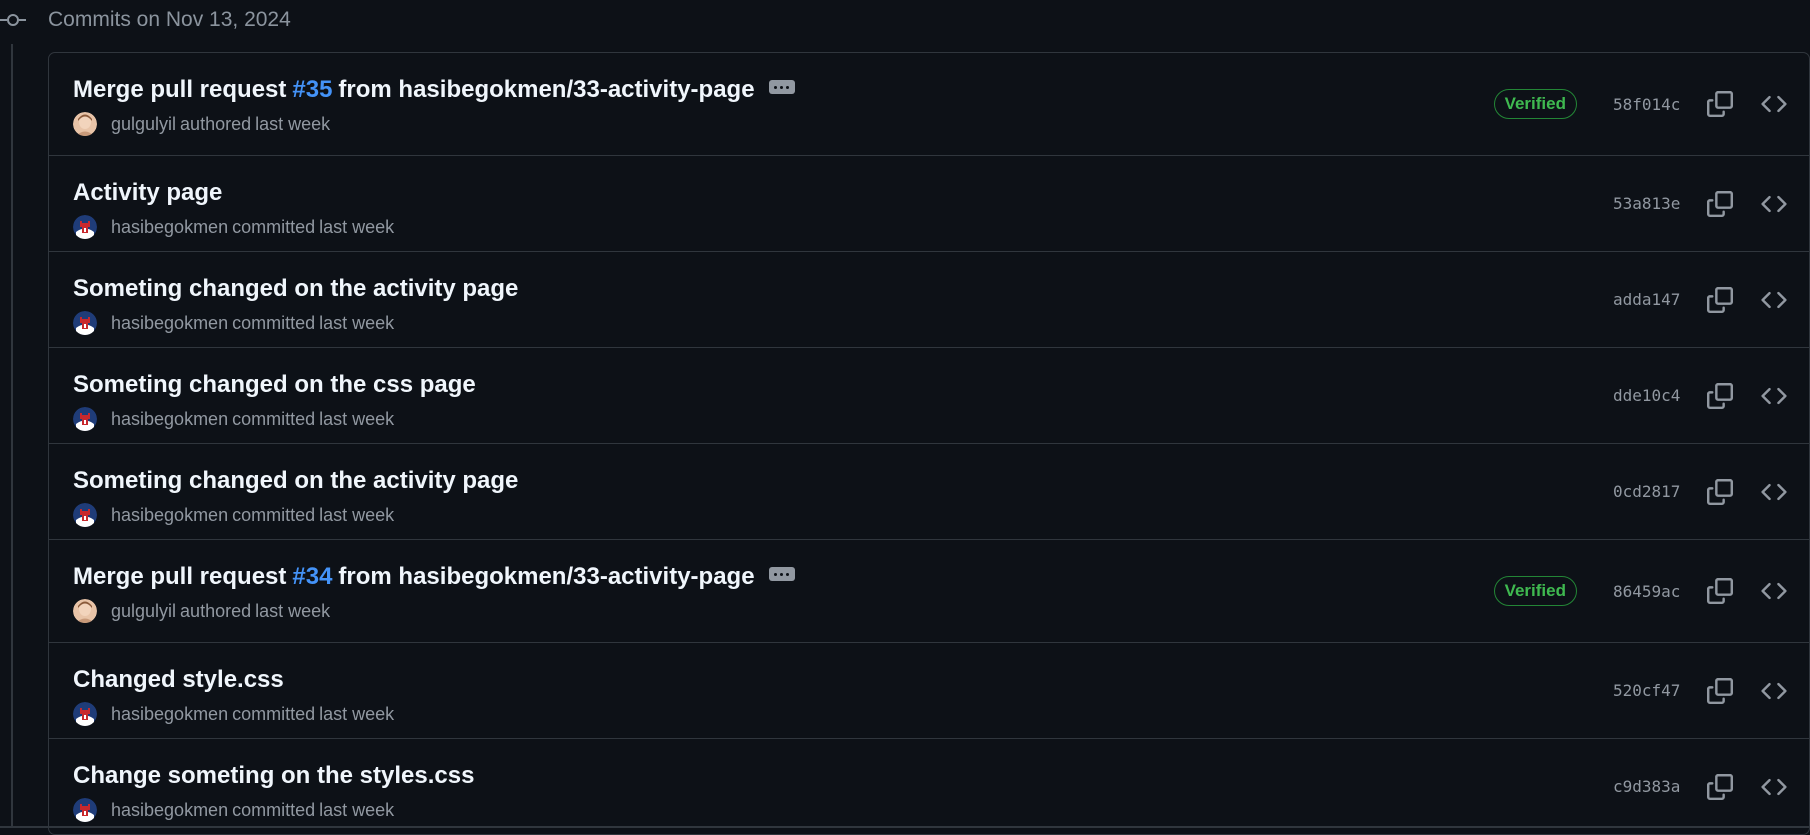 This screenshot has width=1810, height=835. Describe the element at coordinates (1649, 491) in the screenshot. I see `commit-sha: 0cd2817` at that location.